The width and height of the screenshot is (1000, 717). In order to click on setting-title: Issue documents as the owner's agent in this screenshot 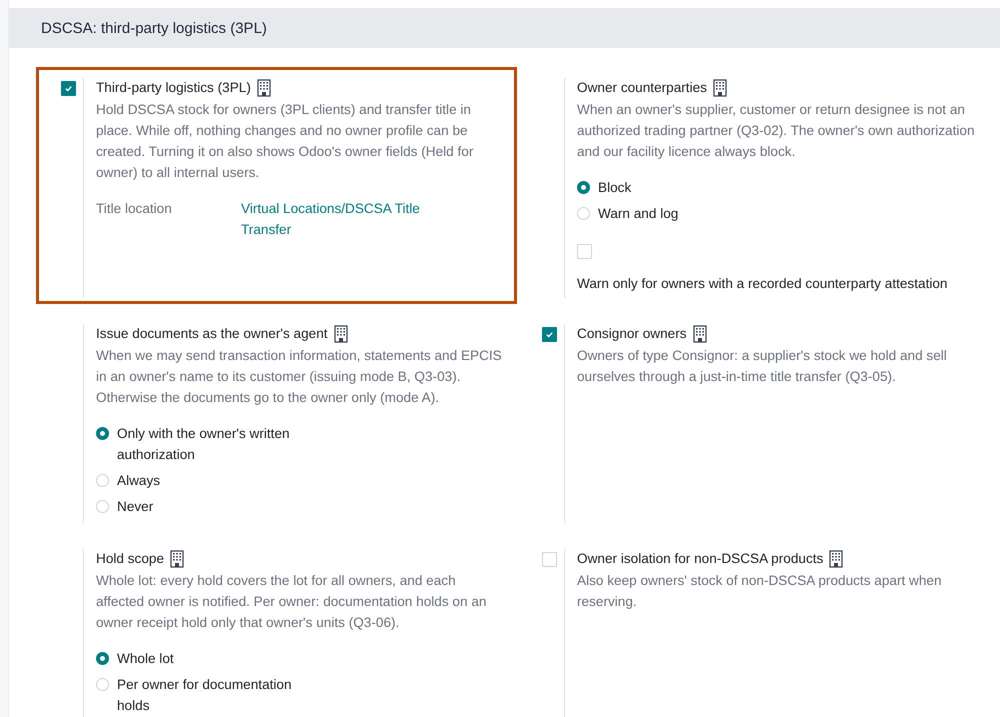, I will do `click(212, 334)`.